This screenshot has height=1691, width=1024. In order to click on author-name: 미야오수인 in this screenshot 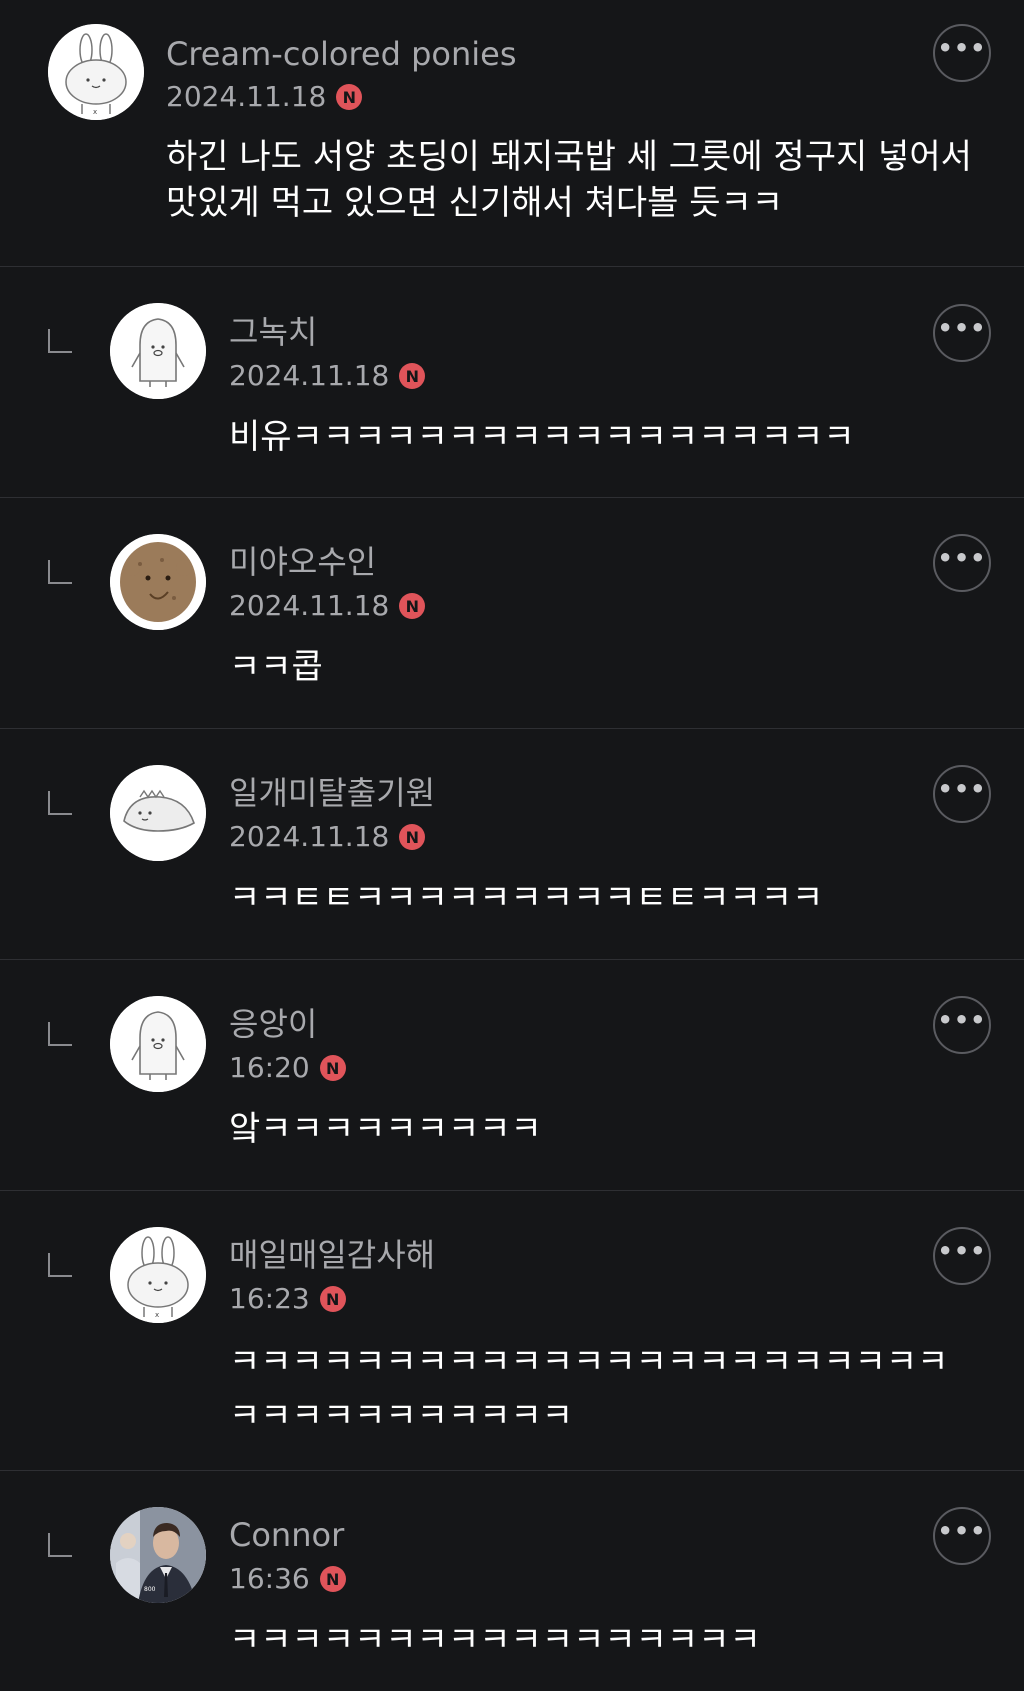, I will do `click(302, 562)`.